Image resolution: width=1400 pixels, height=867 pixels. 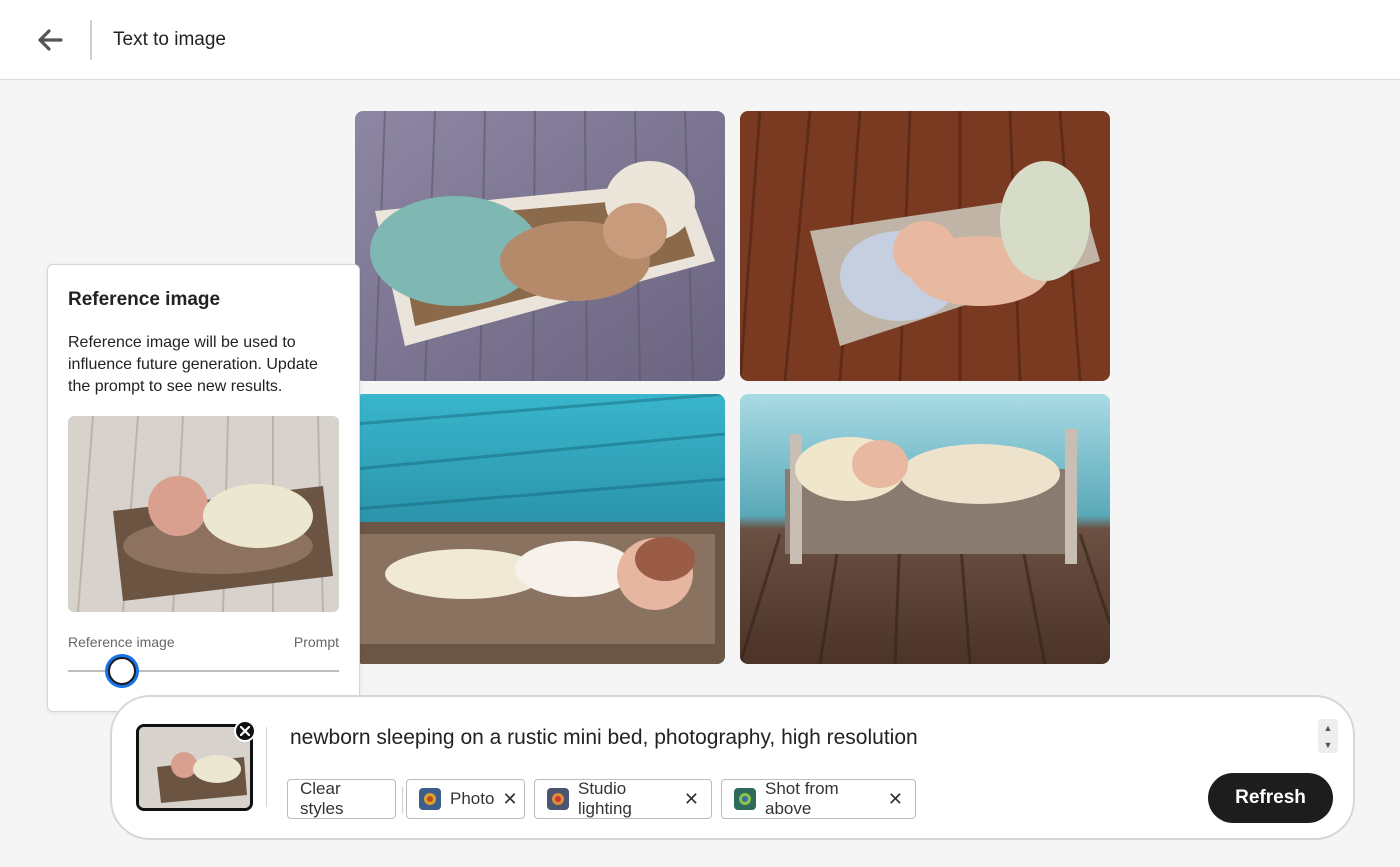 I want to click on scroll-down-icon: ▼, so click(x=1328, y=745).